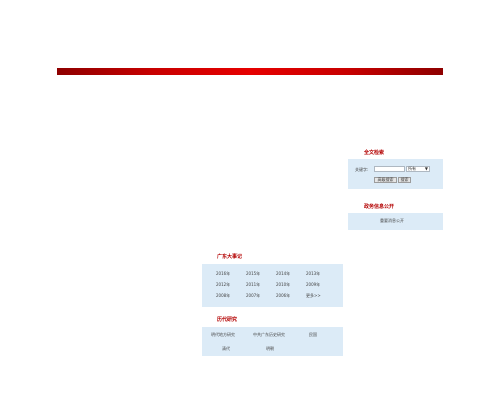 This screenshot has width=500, height=417. What do you see at coordinates (379, 207) in the screenshot?
I see `disclosure-heading: 政务信息公开` at bounding box center [379, 207].